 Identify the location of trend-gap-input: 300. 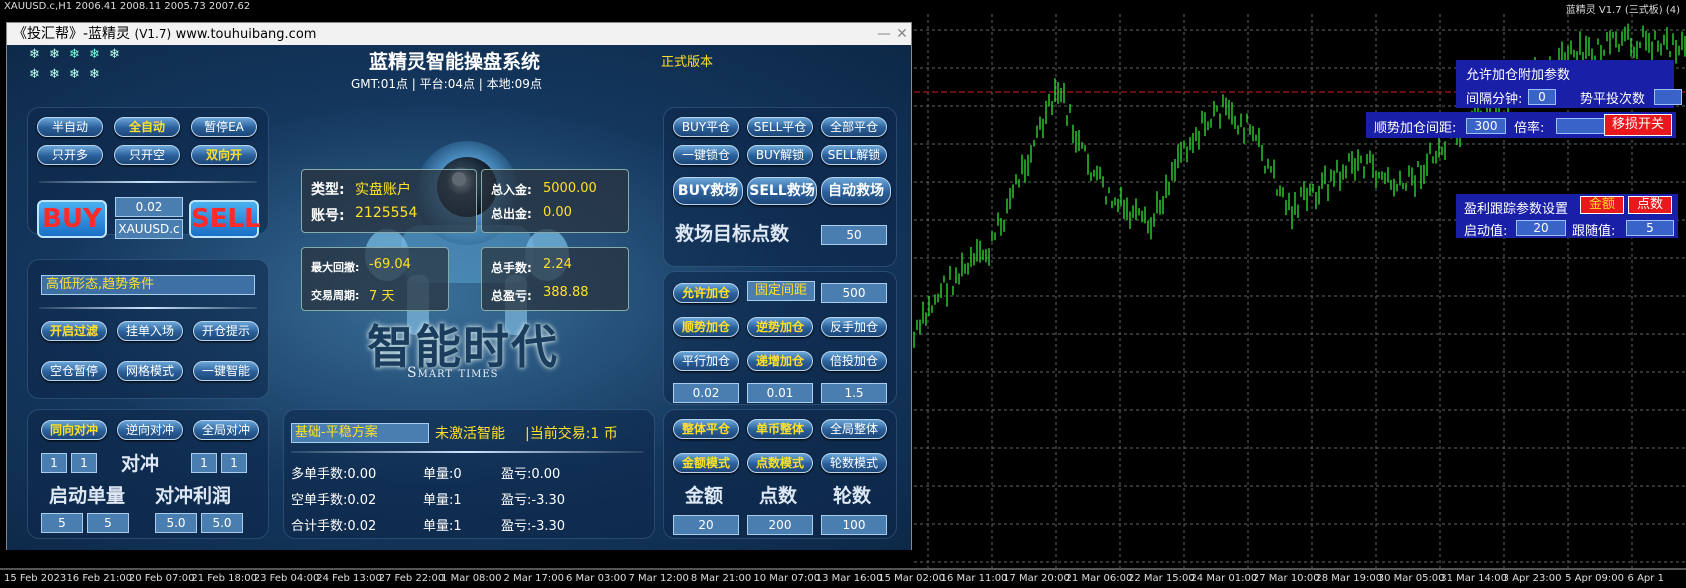
(1486, 126).